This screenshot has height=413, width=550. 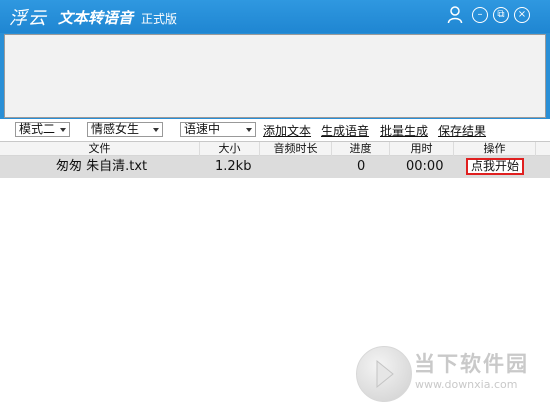 I want to click on col-duration: 音频时长, so click(x=296, y=149).